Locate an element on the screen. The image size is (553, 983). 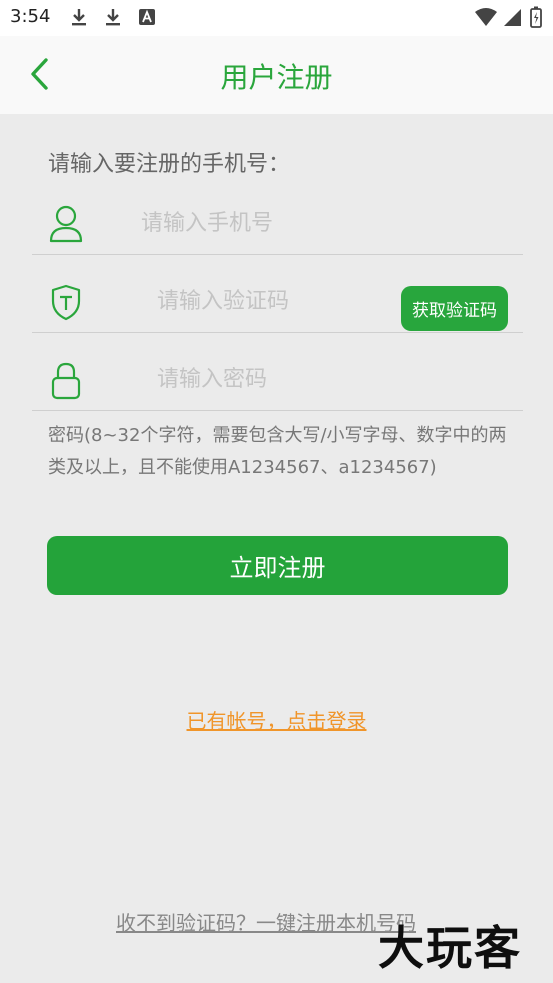
user-icon is located at coordinates (66, 224).